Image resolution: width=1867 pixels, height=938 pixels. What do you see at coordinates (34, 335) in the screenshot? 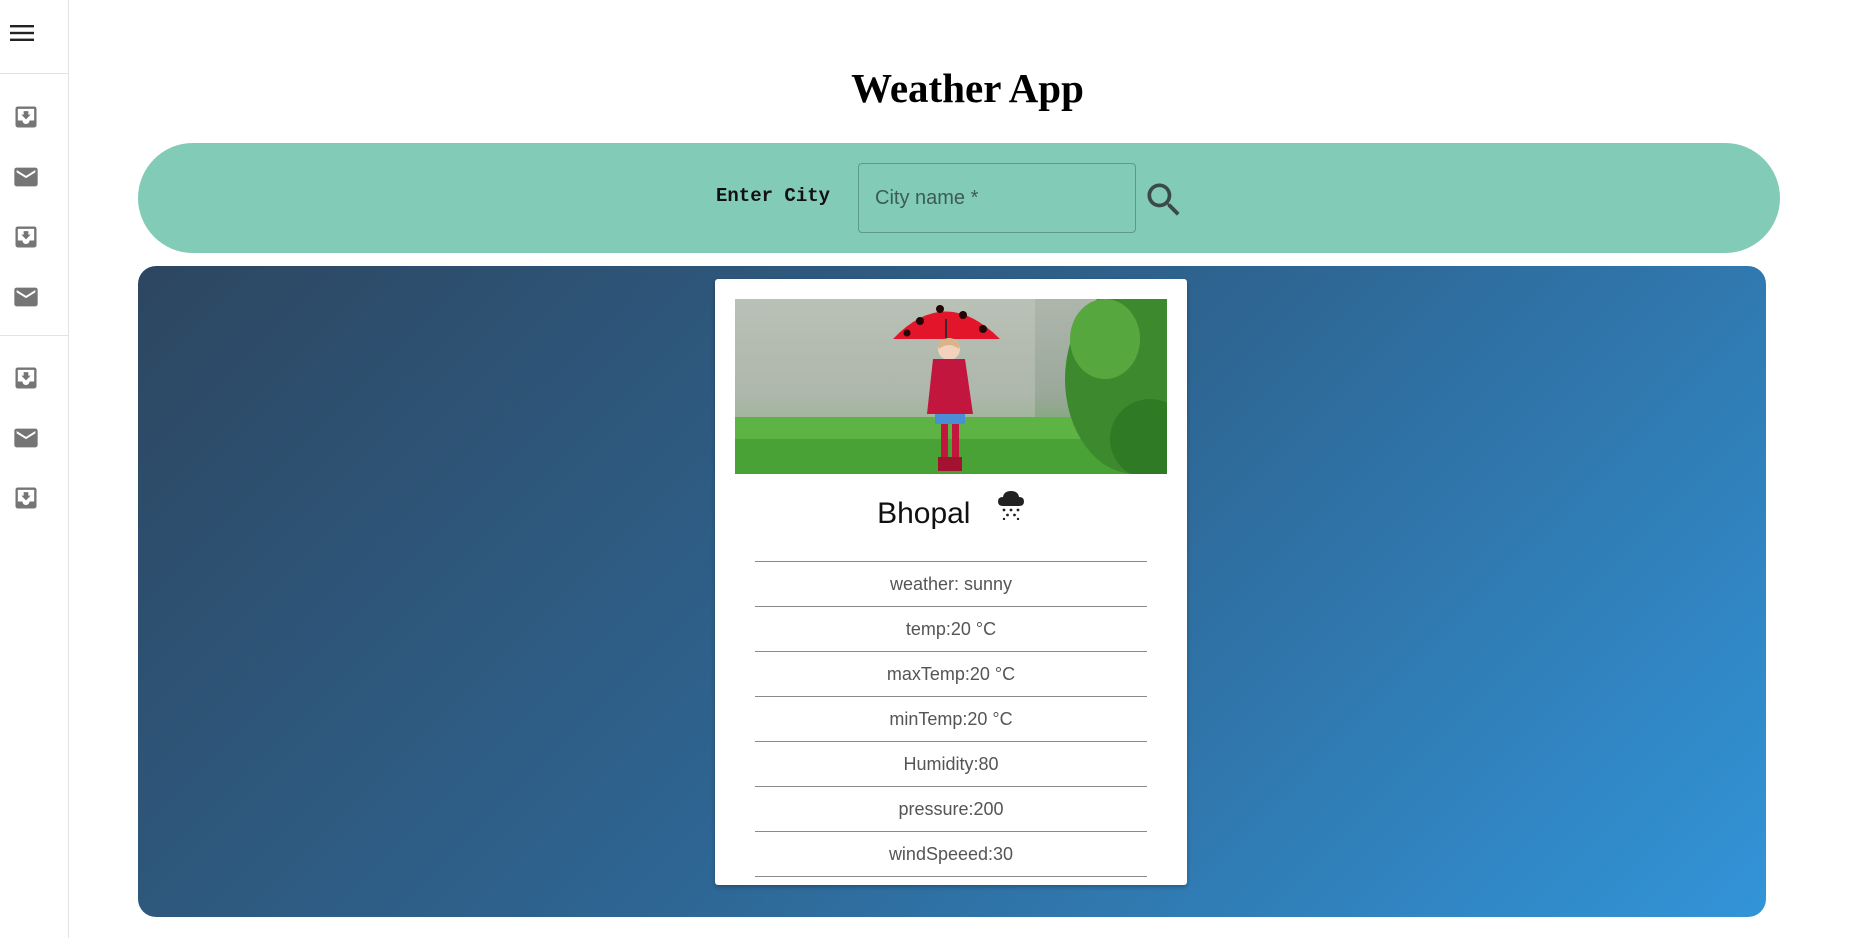
I see `sidebar-divider` at bounding box center [34, 335].